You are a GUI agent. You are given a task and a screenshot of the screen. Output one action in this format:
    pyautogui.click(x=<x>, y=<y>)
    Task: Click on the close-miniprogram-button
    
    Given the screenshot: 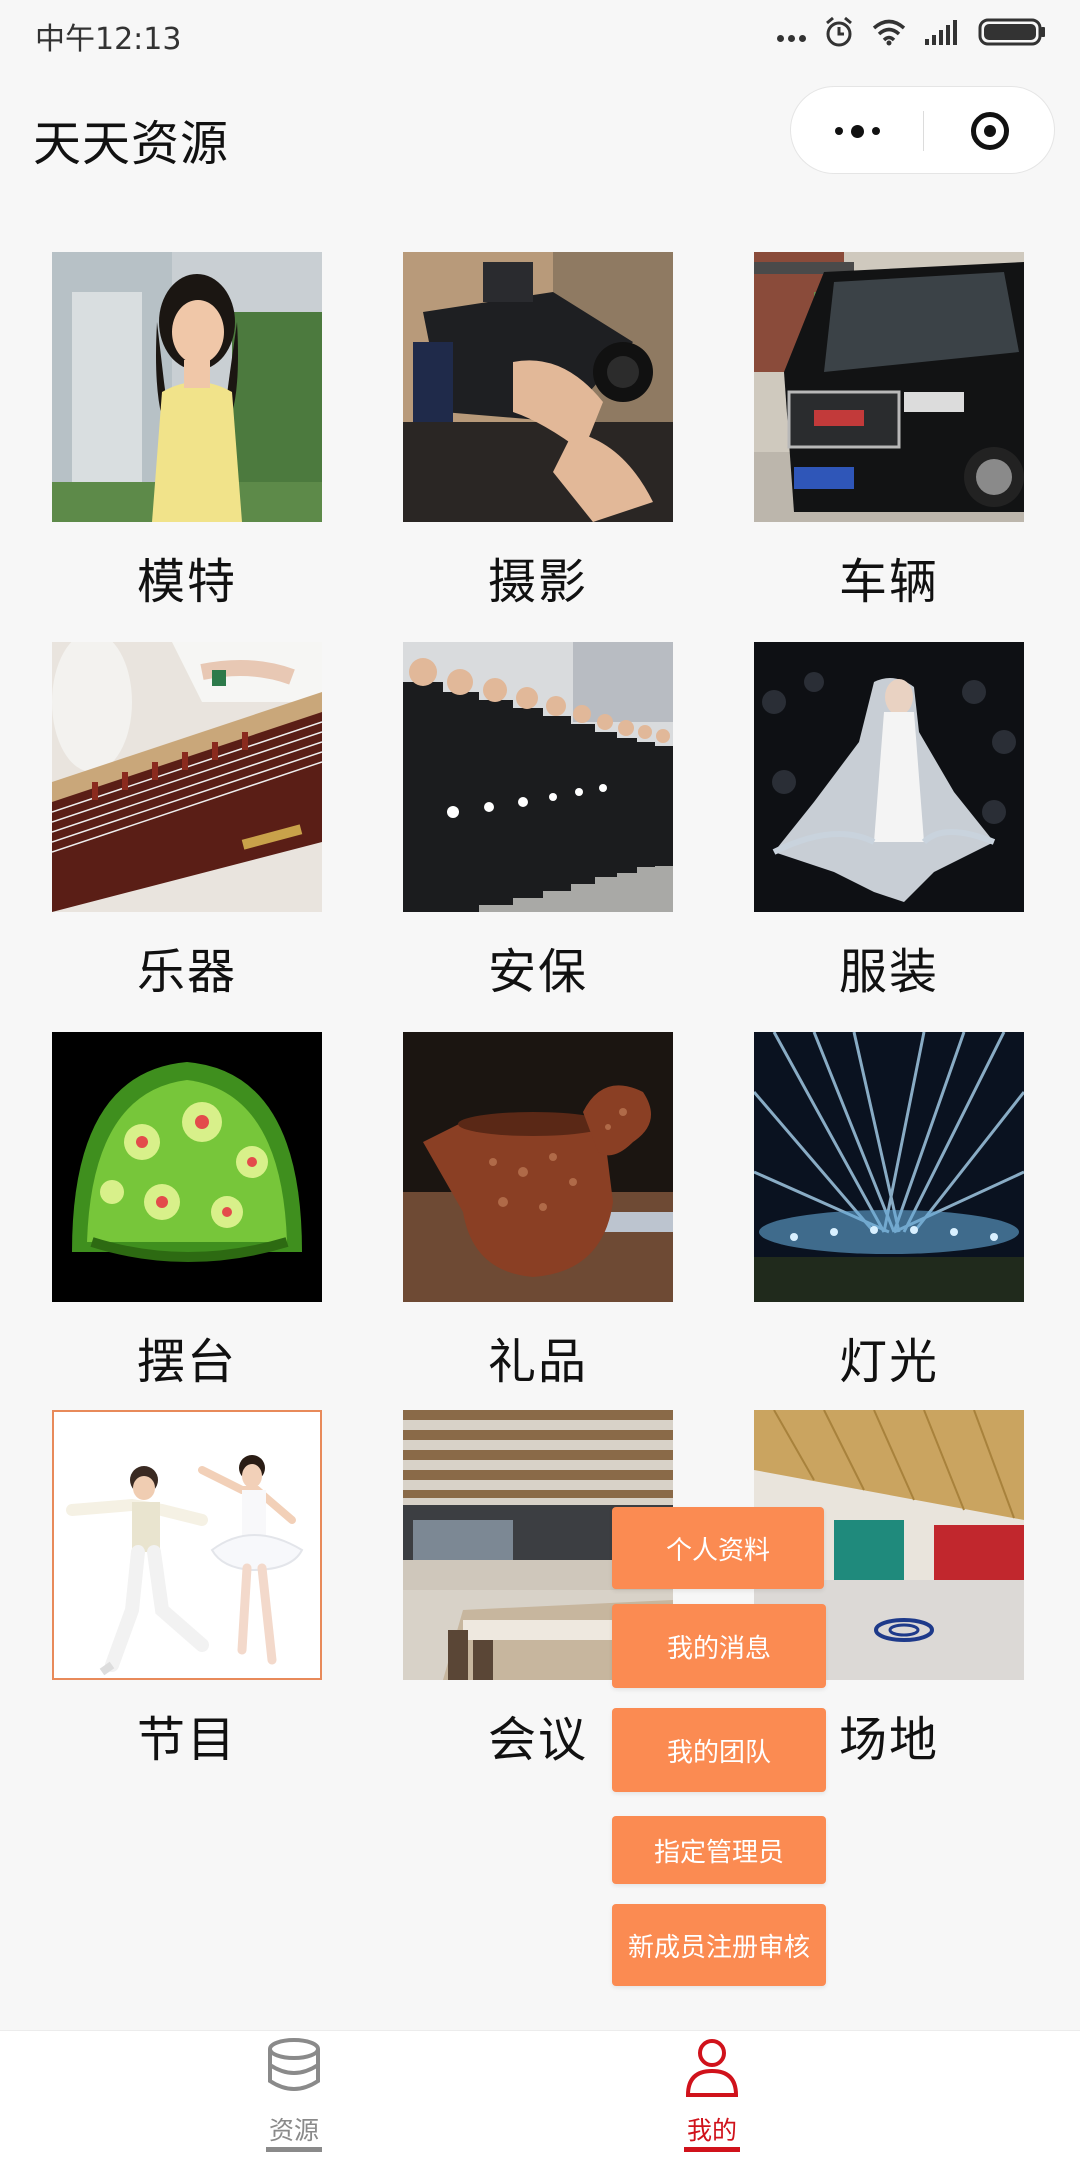 What is the action you would take?
    pyautogui.click(x=990, y=131)
    